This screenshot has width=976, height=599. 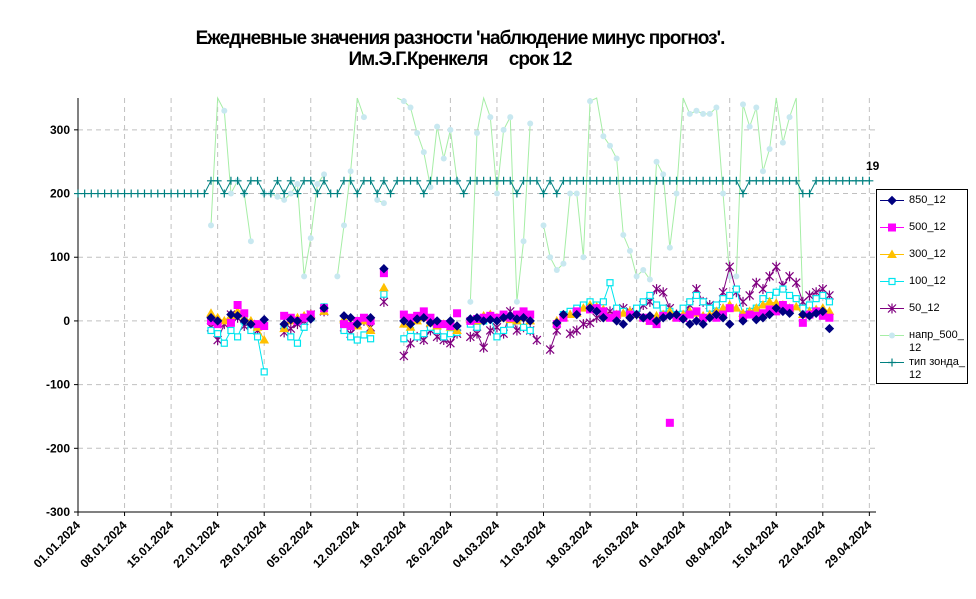 What do you see at coordinates (848, 544) in the screenshot?
I see `x-tick-label: 29.04.2024` at bounding box center [848, 544].